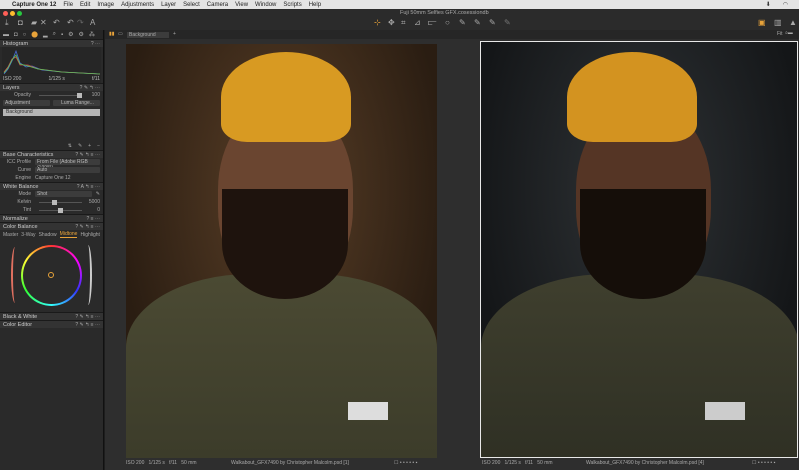  Describe the element at coordinates (25, 35) in the screenshot. I see `lens-tab-icon: ○` at that location.